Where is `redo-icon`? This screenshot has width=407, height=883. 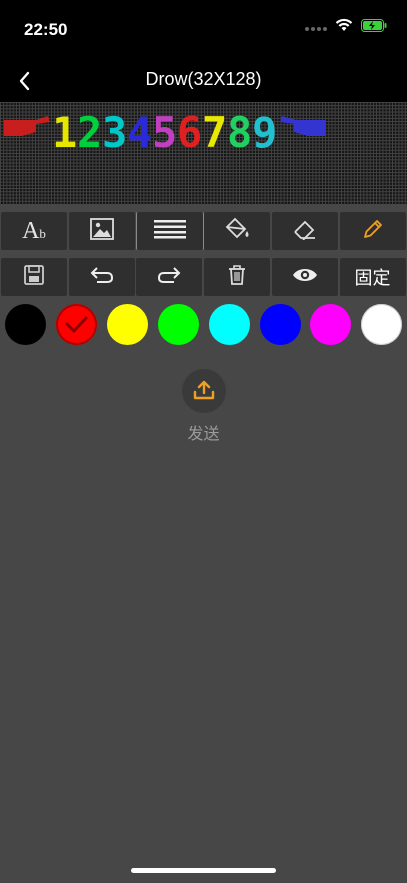 redo-icon is located at coordinates (169, 277).